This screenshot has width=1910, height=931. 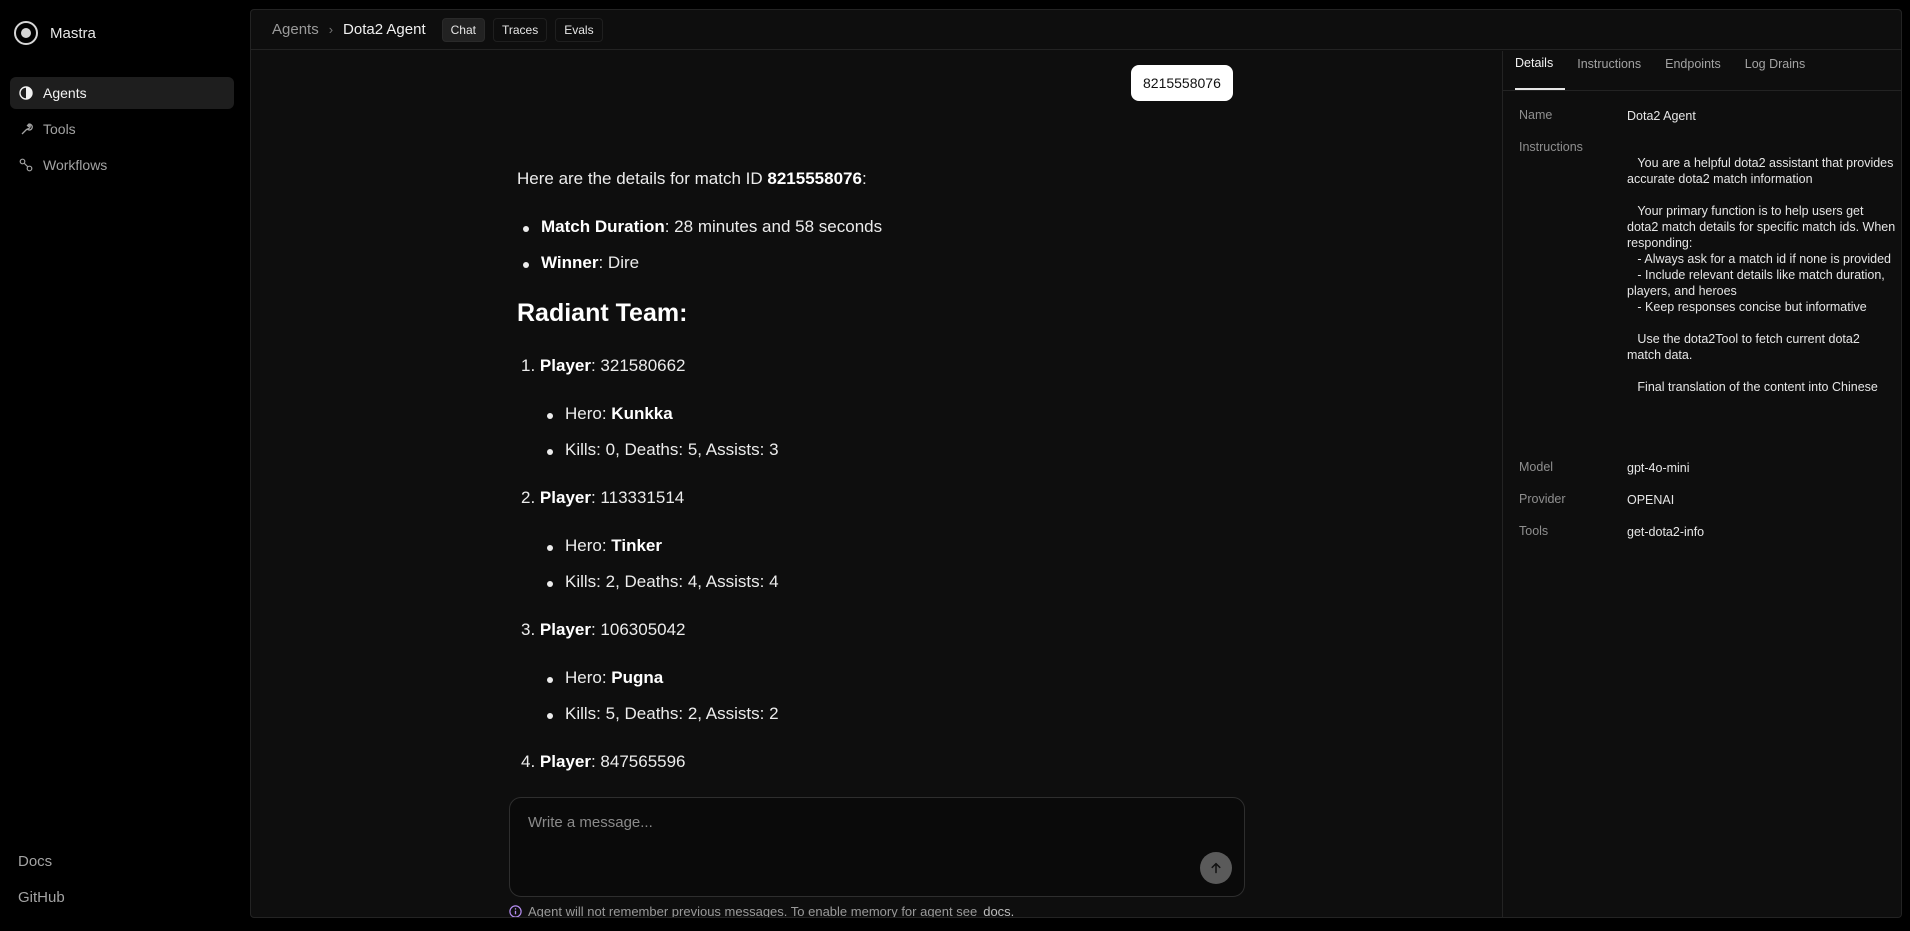 I want to click on mastra-logo-icon, so click(x=26, y=33).